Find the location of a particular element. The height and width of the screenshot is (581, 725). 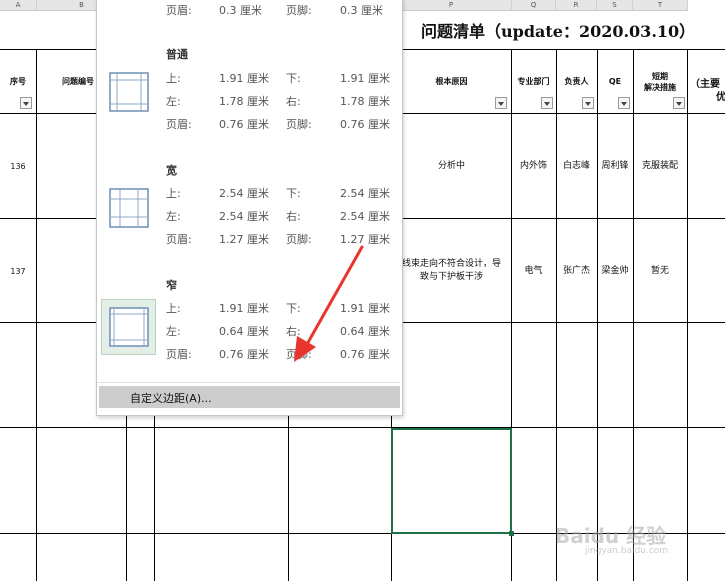

active-cell-selection is located at coordinates (451, 481).